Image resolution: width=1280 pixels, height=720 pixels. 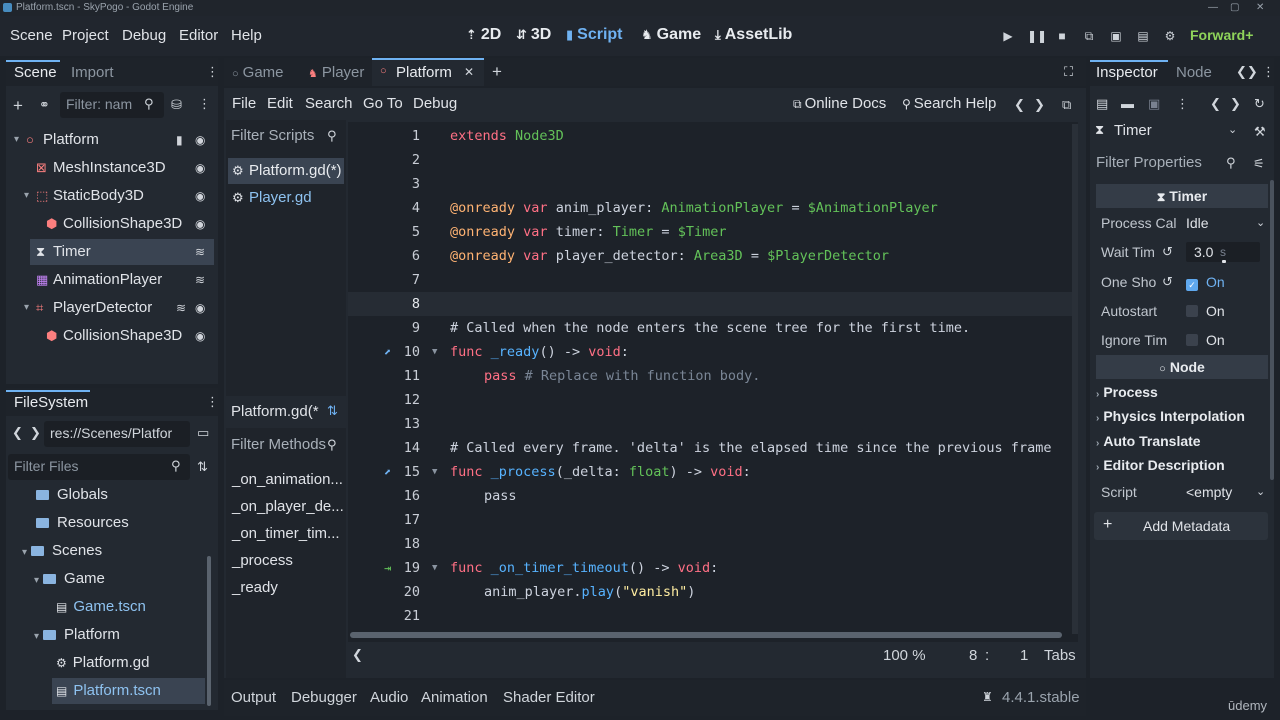 What do you see at coordinates (253, 697) in the screenshot?
I see `bottom-tab-output: Output` at bounding box center [253, 697].